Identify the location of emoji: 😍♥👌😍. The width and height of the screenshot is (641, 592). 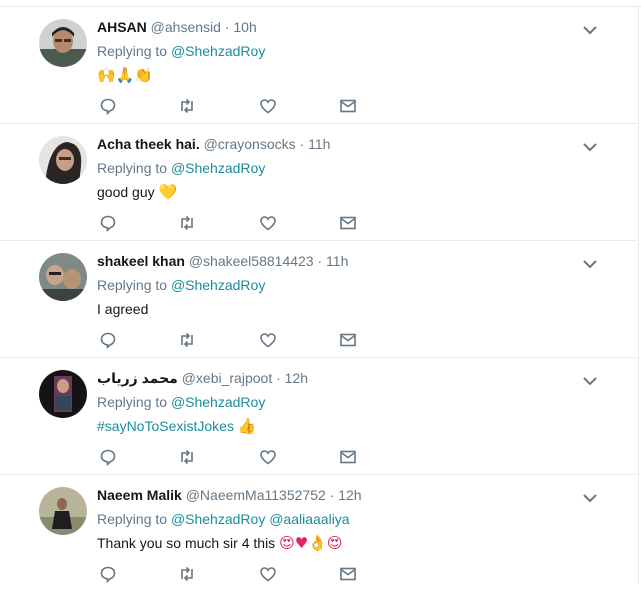
(311, 543).